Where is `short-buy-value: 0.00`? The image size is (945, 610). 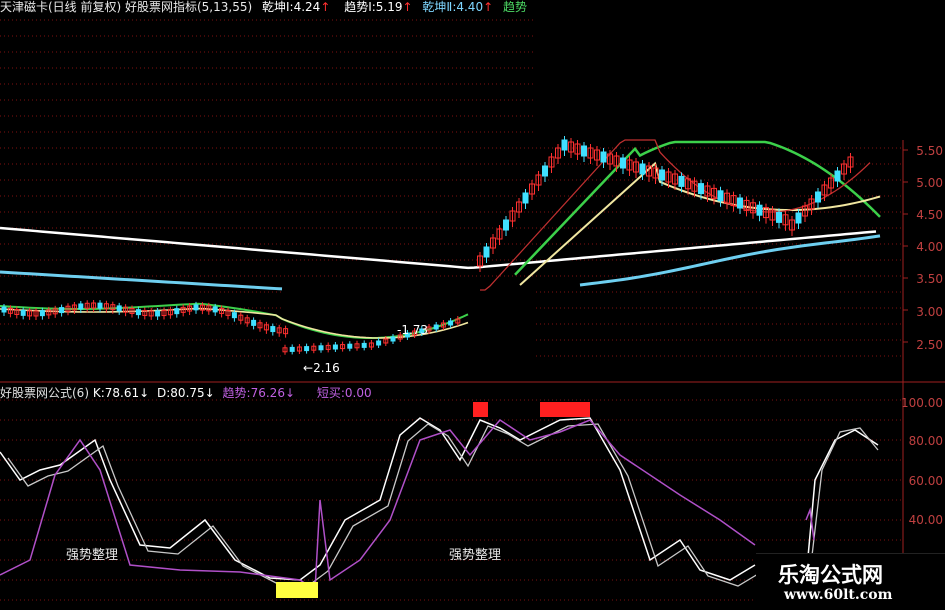 short-buy-value: 0.00 is located at coordinates (358, 393).